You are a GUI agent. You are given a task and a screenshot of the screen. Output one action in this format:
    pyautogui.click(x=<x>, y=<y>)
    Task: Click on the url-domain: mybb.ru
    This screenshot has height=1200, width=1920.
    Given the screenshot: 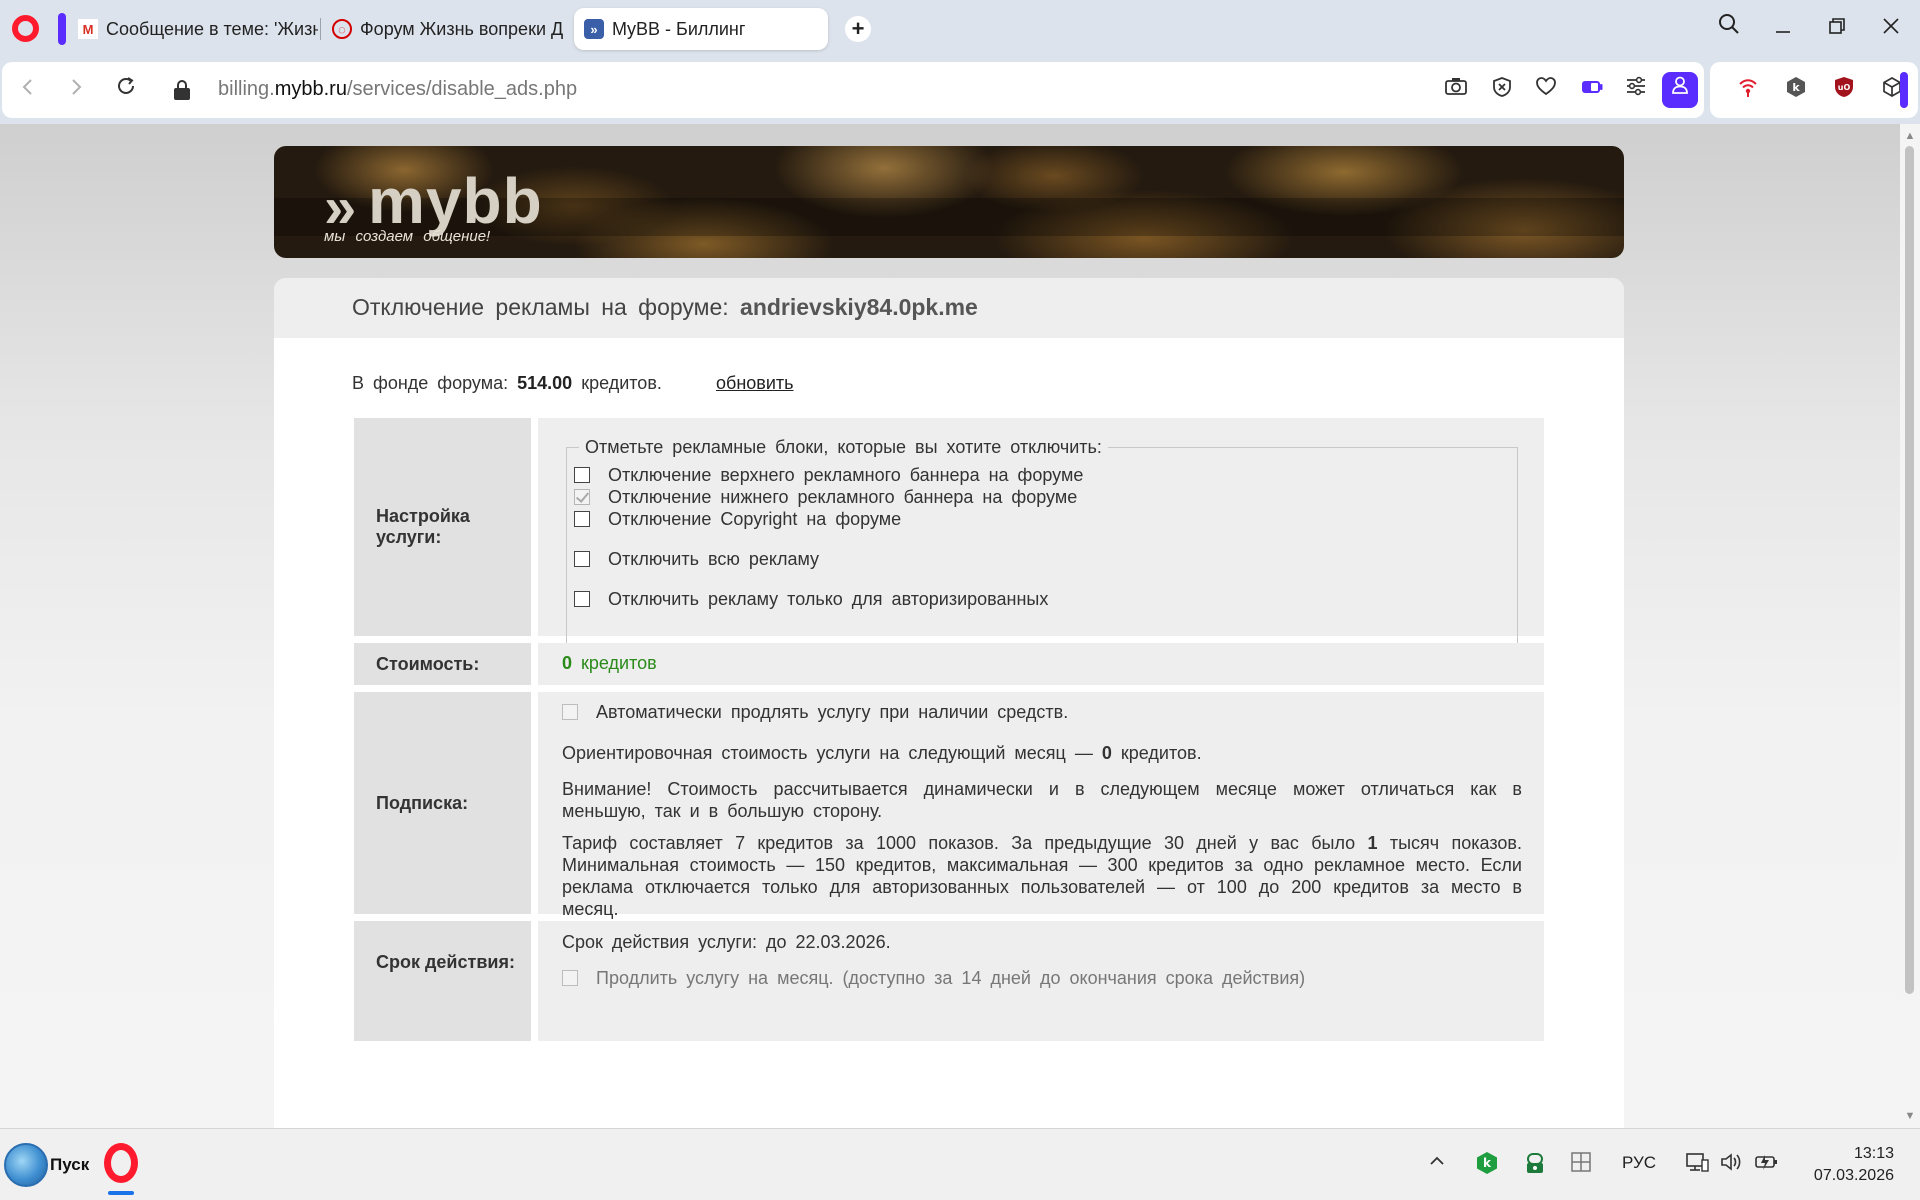 What is the action you would take?
    pyautogui.click(x=310, y=89)
    